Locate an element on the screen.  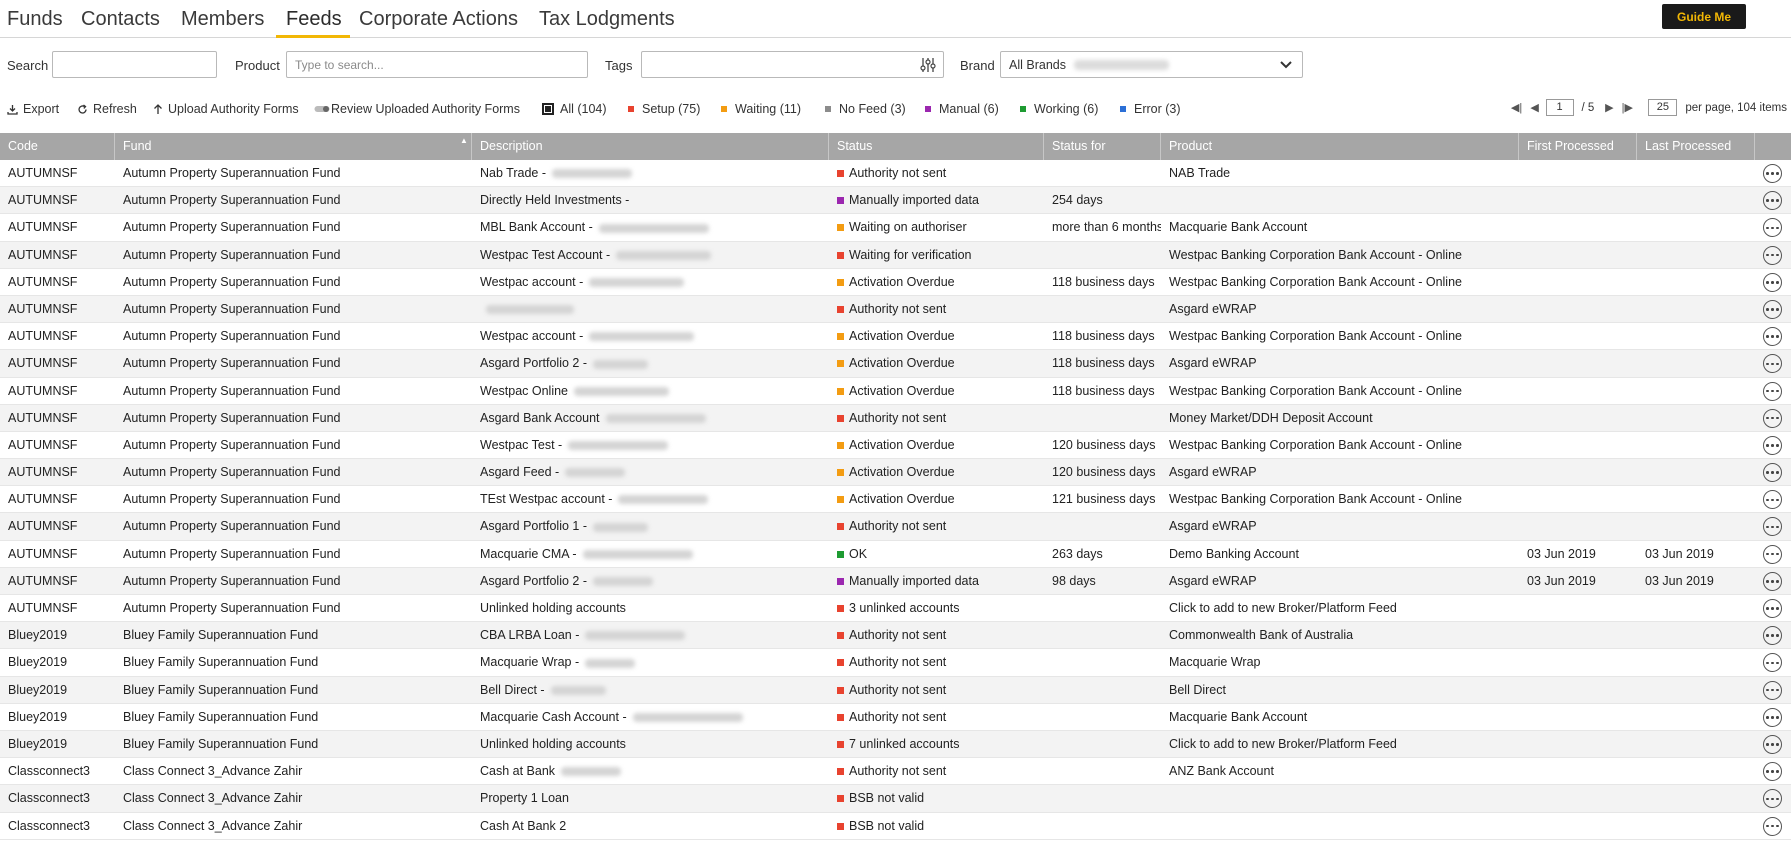
first-page-icon: ◀| is located at coordinates (1517, 107).